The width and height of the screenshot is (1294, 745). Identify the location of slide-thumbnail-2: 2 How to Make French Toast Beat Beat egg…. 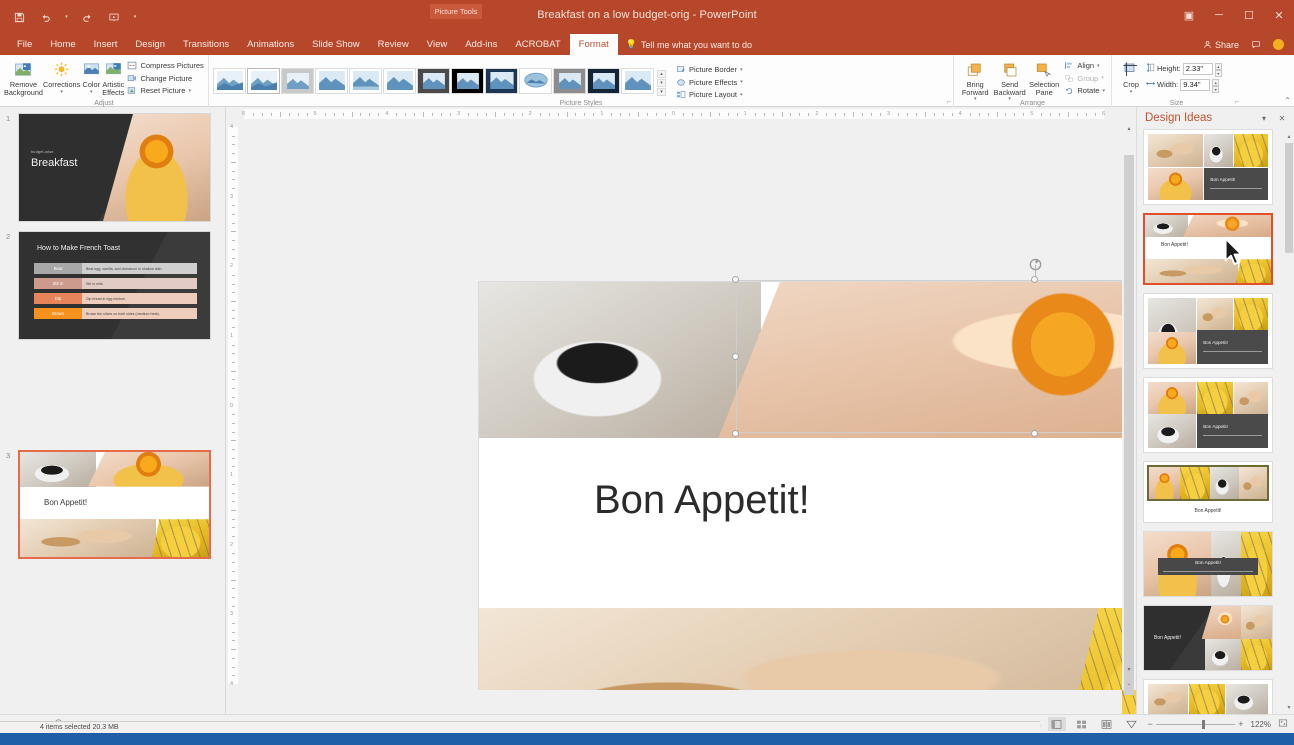
(108, 285).